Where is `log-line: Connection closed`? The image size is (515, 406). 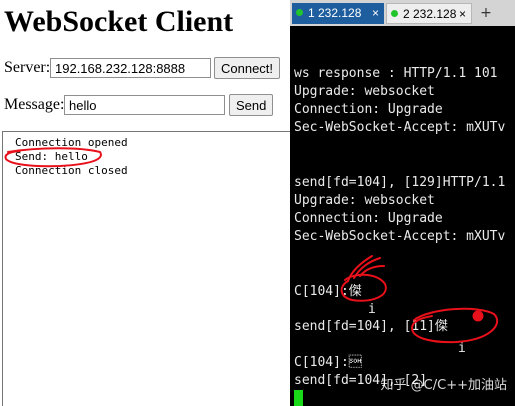
log-line: Connection closed is located at coordinates (71, 170).